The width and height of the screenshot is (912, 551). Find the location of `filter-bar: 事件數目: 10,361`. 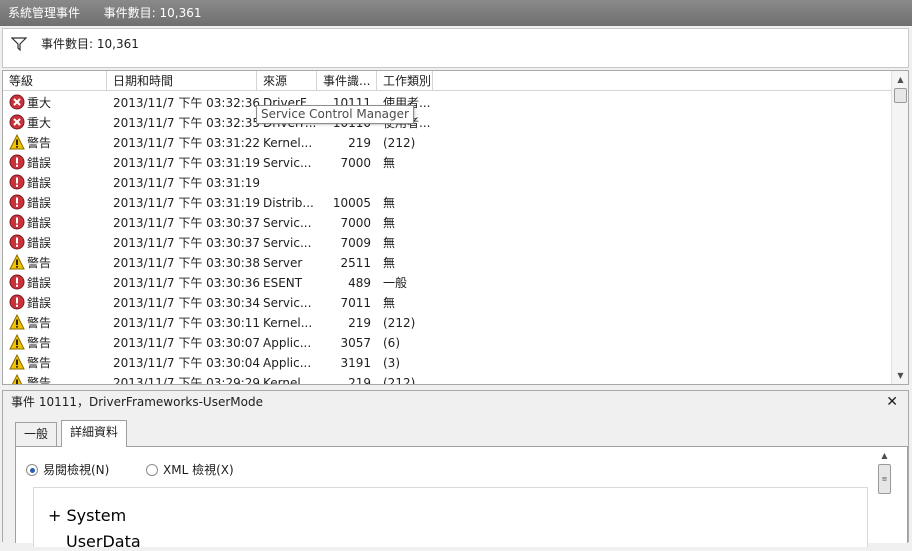

filter-bar: 事件數目: 10,361 is located at coordinates (455, 48).